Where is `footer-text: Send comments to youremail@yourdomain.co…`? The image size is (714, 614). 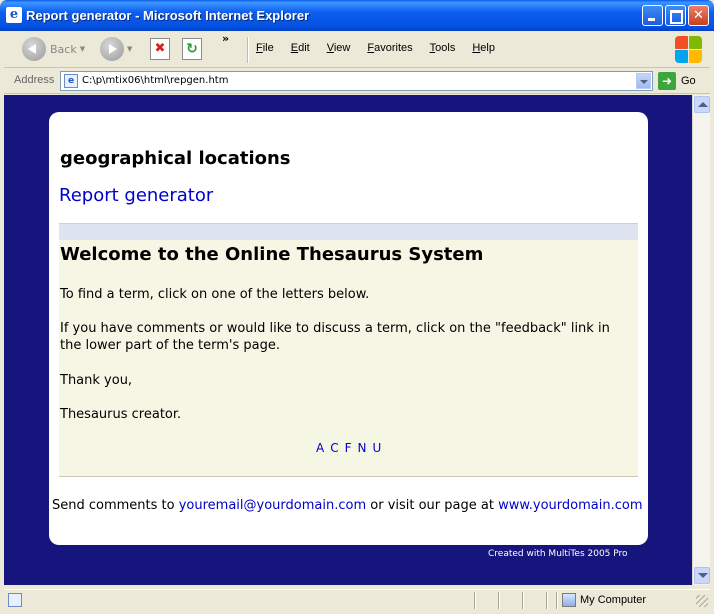 footer-text: Send comments to youremail@yourdomain.co… is located at coordinates (347, 505).